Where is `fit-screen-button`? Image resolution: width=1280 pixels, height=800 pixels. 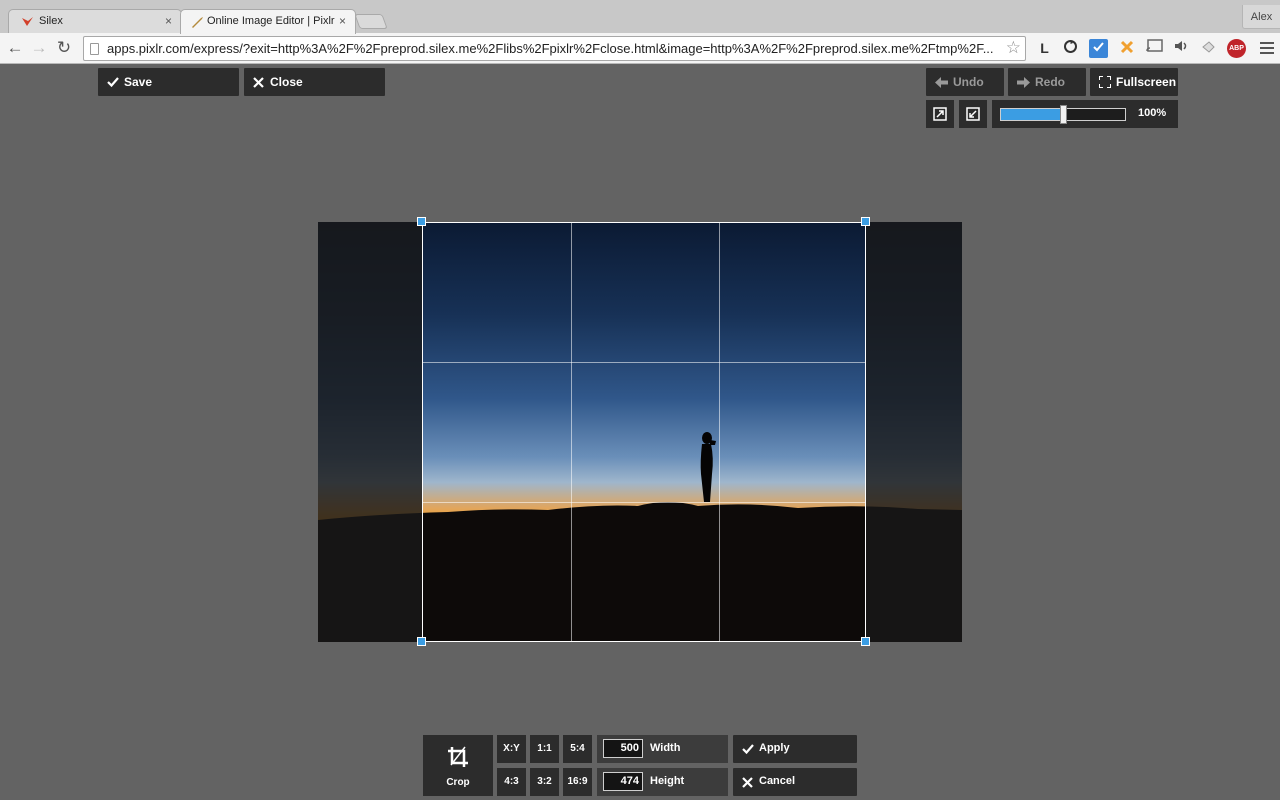 fit-screen-button is located at coordinates (940, 114).